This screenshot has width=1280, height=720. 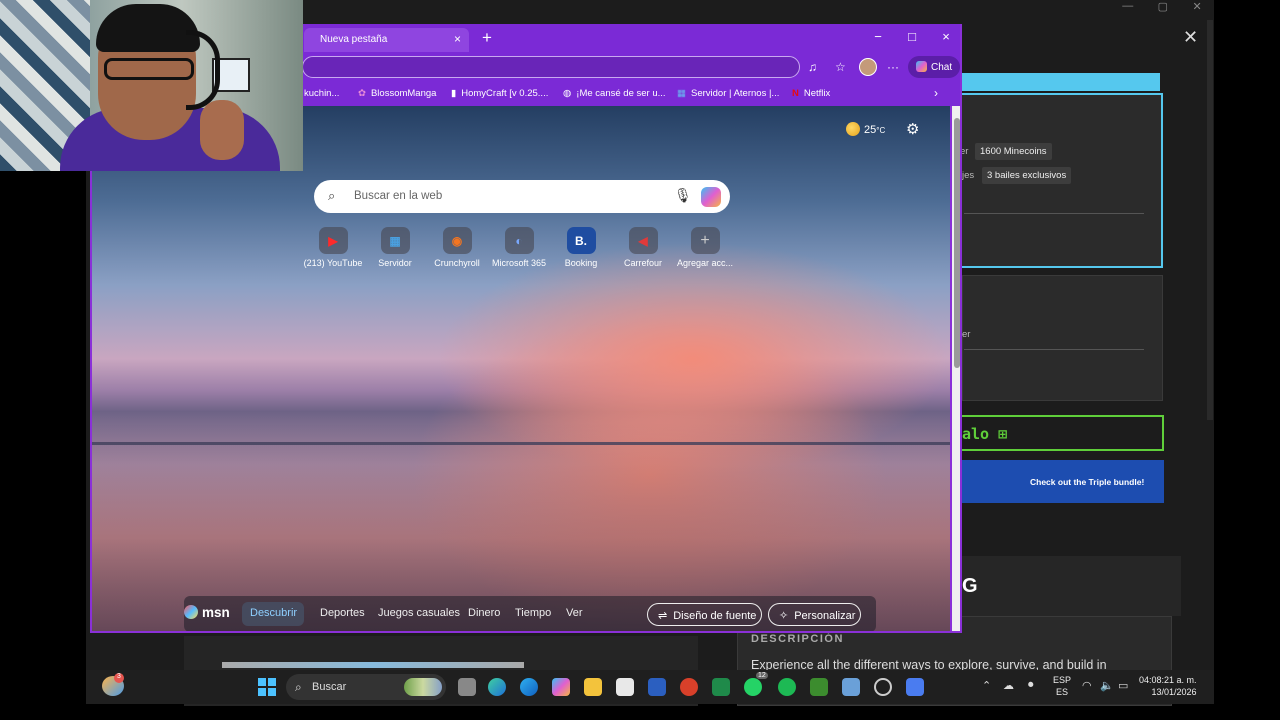 I want to click on shortcut-crunchyroll: ◉ Crunchyroll, so click(x=457, y=247).